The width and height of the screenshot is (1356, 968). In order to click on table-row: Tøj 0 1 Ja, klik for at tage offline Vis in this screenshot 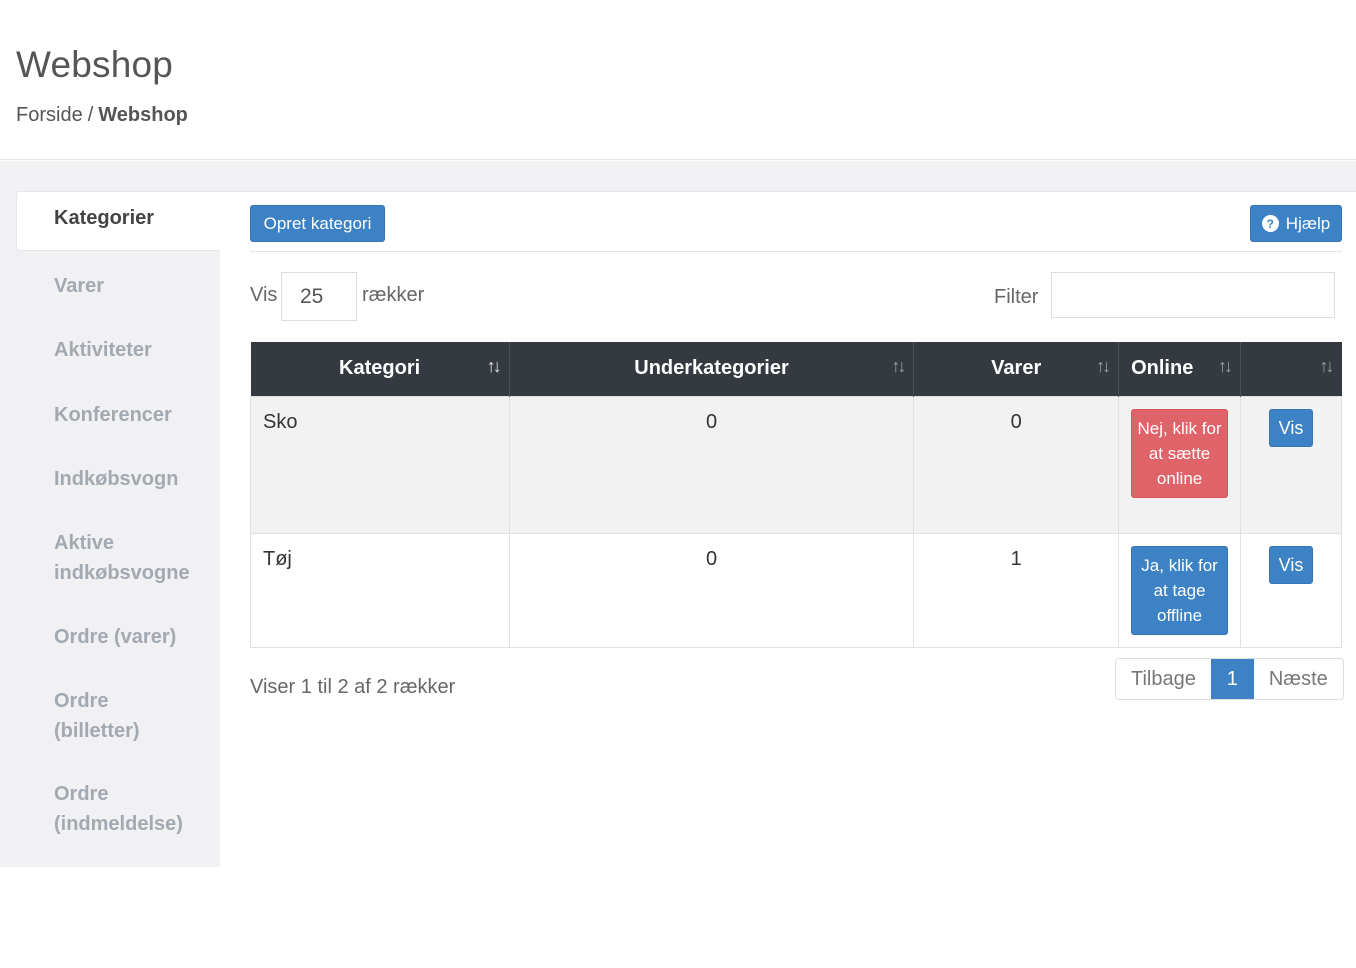, I will do `click(796, 590)`.